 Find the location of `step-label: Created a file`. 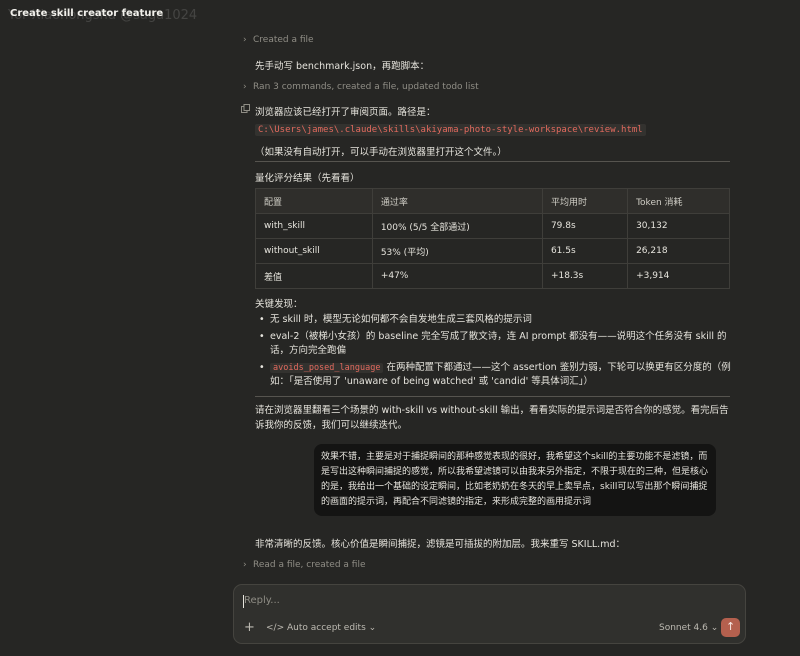

step-label: Created a file is located at coordinates (283, 40).